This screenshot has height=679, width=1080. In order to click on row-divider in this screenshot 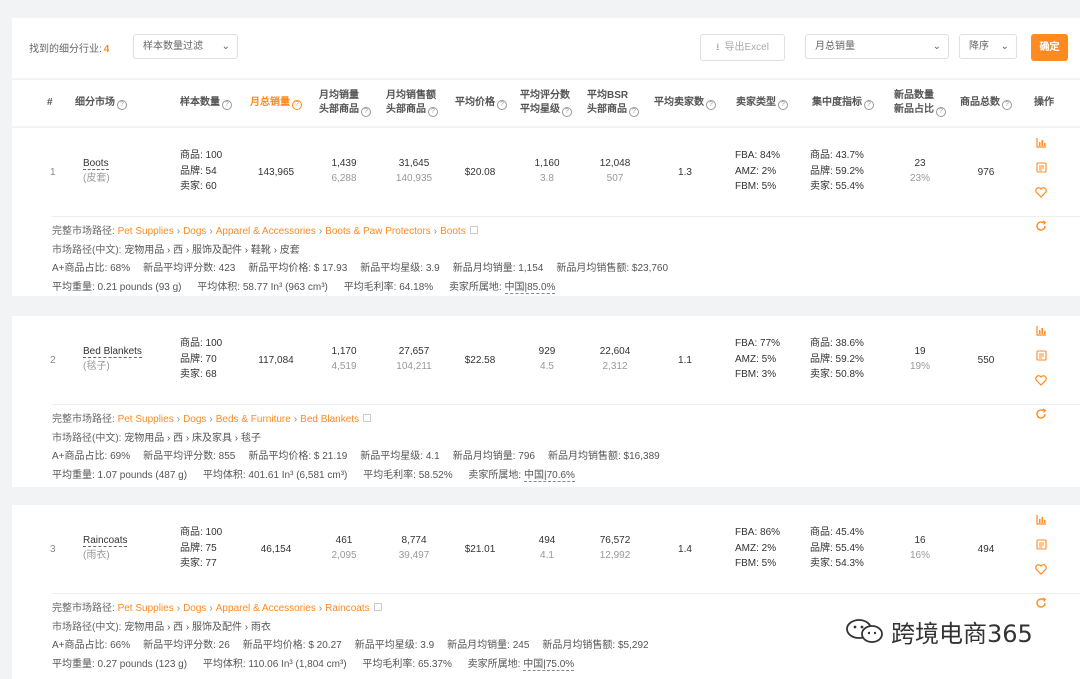, I will do `click(566, 216)`.